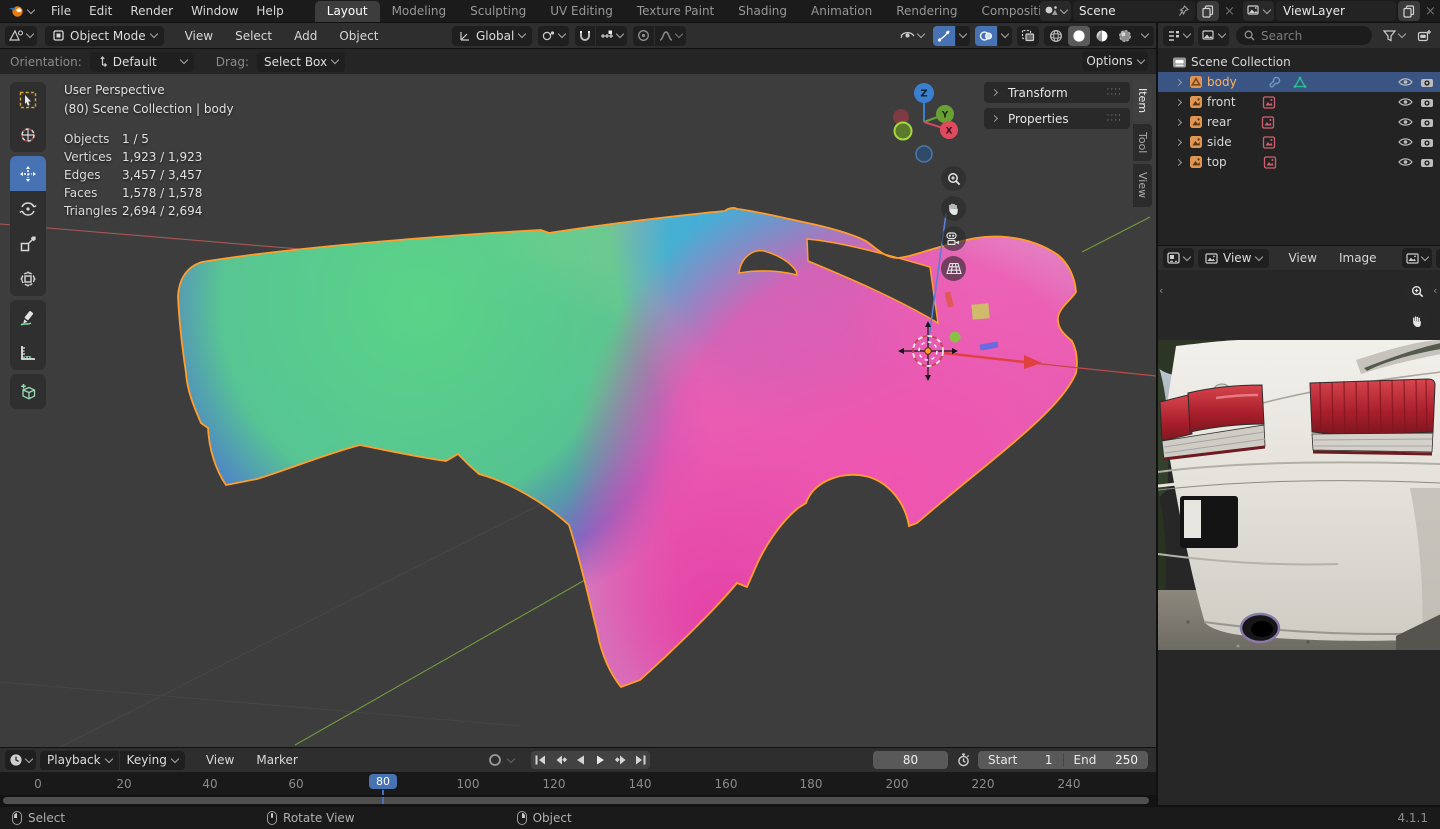 Image resolution: width=1440 pixels, height=829 pixels. Describe the element at coordinates (28, 243) in the screenshot. I see `tool-scale` at that location.